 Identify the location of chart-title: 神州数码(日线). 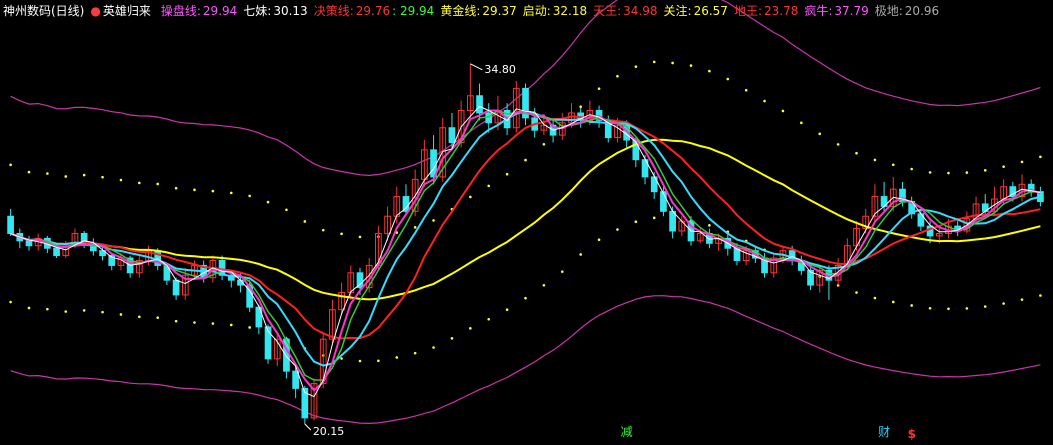
(44, 11).